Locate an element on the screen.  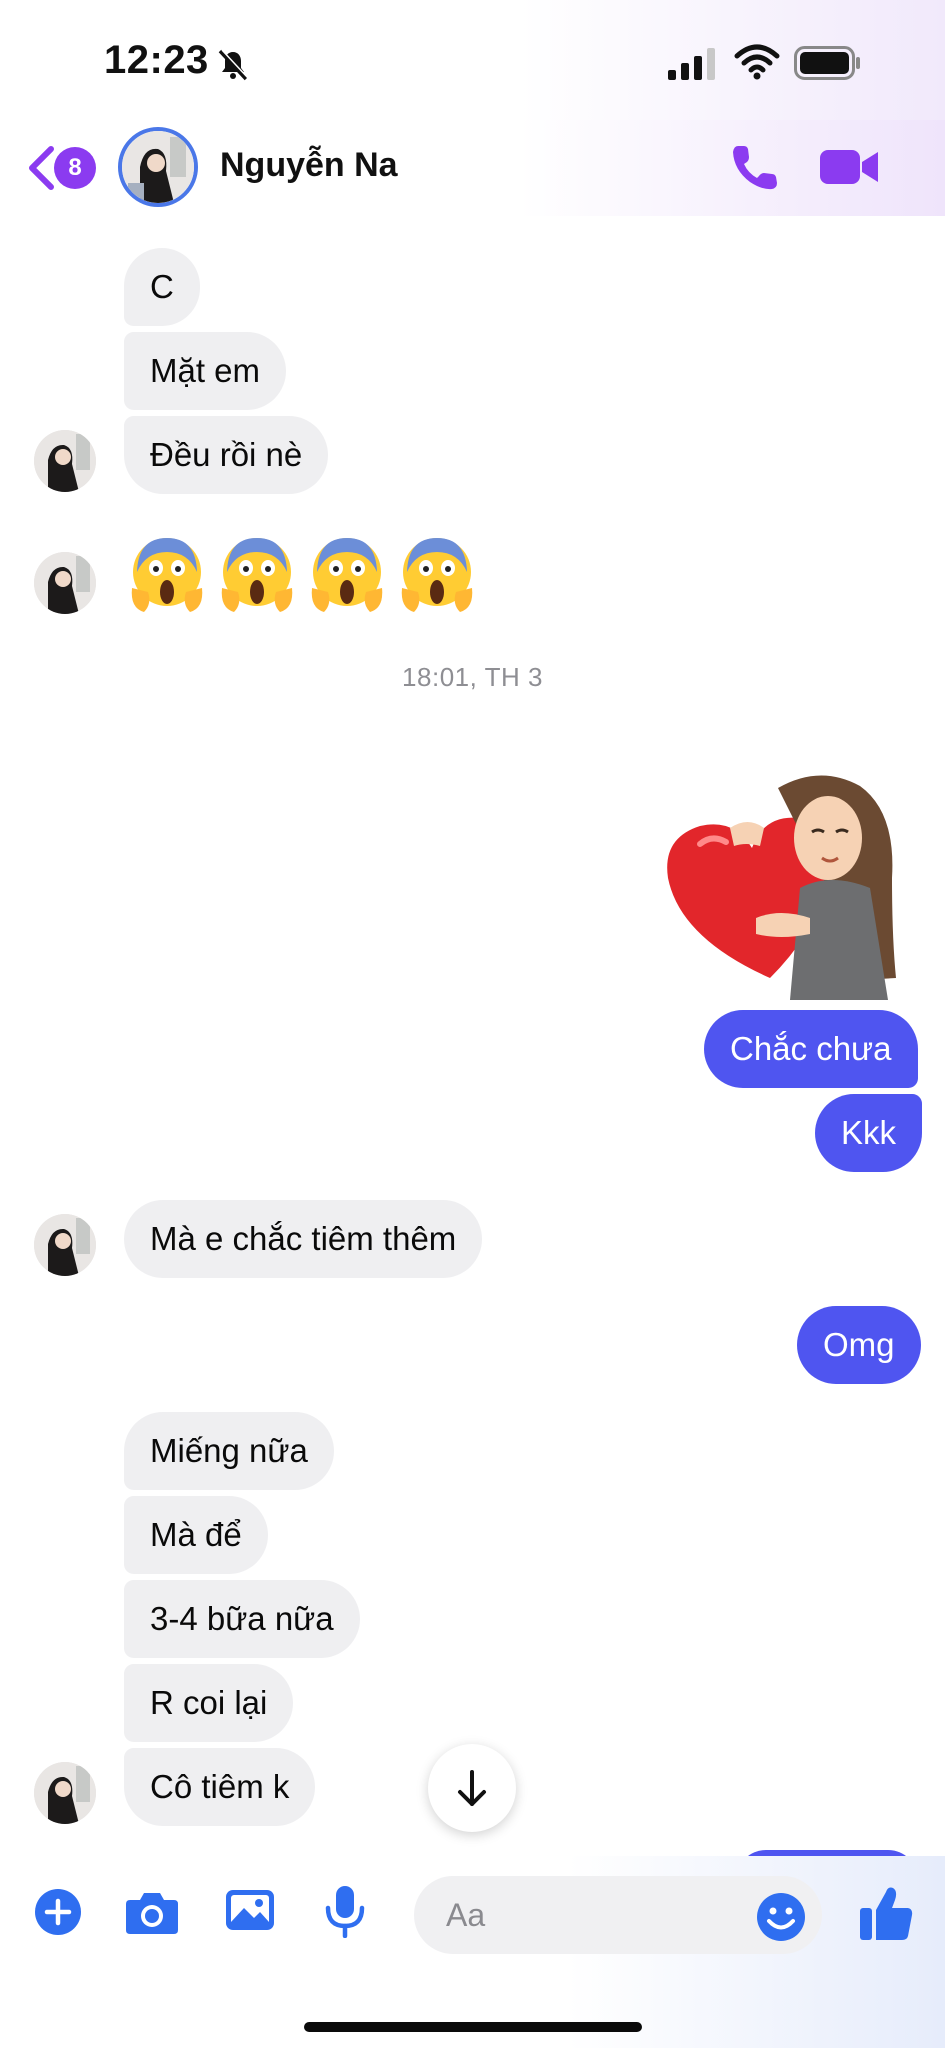
cellular-signal-icon is located at coordinates (691, 64).